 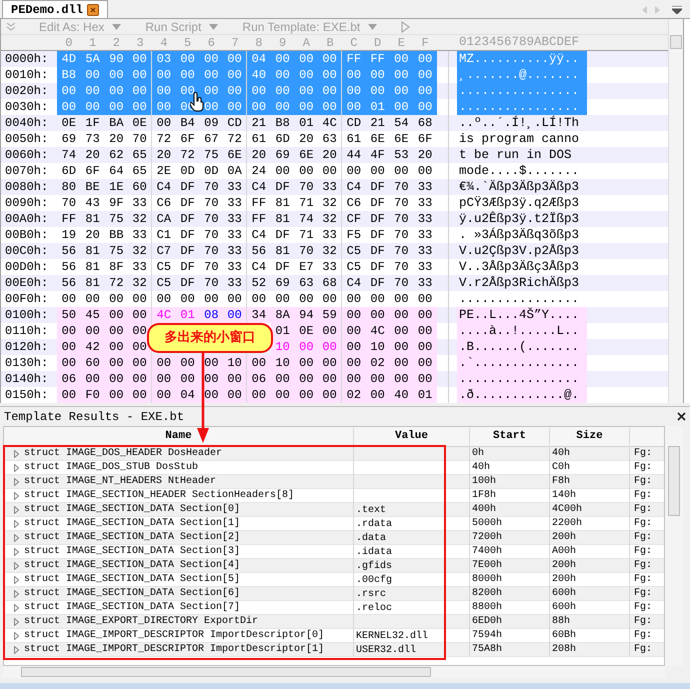 I want to click on column-header: 1, so click(x=93, y=43).